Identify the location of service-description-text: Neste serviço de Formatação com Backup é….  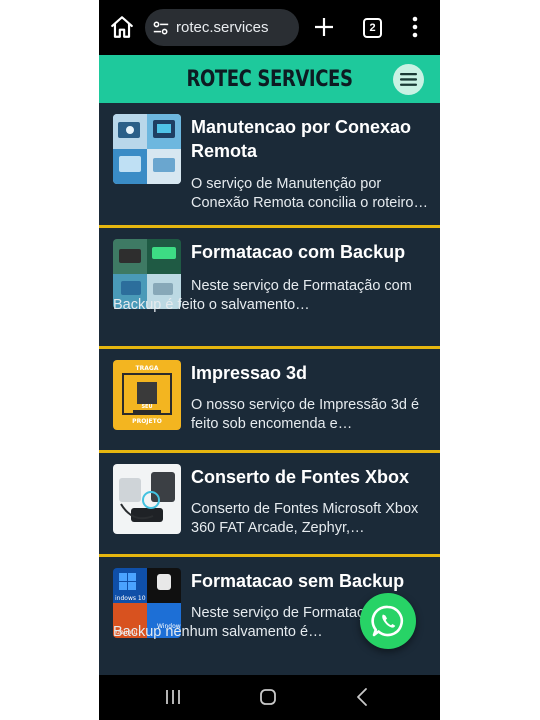
(262, 295).